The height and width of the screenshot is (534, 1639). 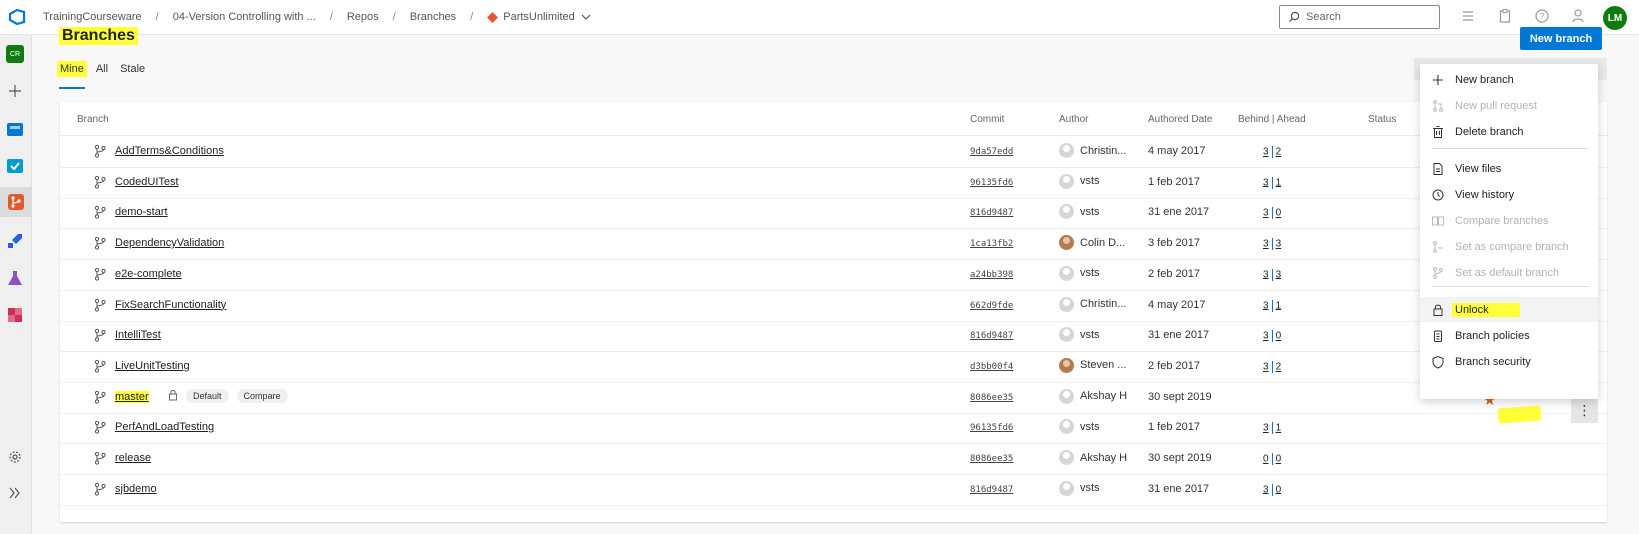 What do you see at coordinates (15, 315) in the screenshot?
I see `artifacts-icon` at bounding box center [15, 315].